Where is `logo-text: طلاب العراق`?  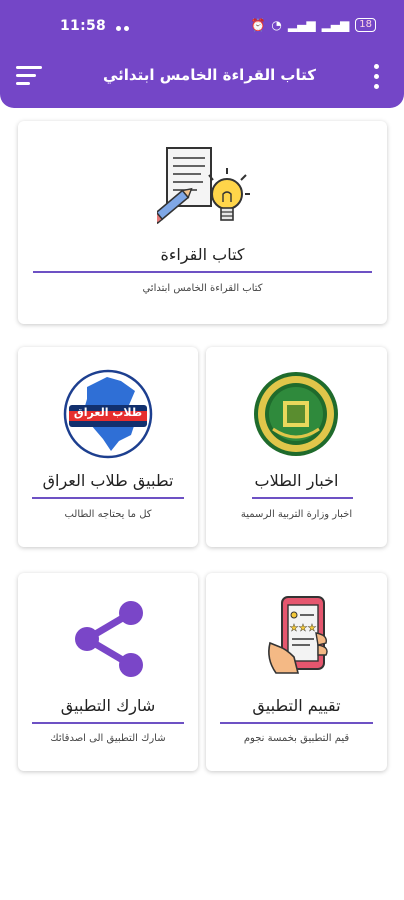 logo-text: طلاب العراق is located at coordinates (108, 412).